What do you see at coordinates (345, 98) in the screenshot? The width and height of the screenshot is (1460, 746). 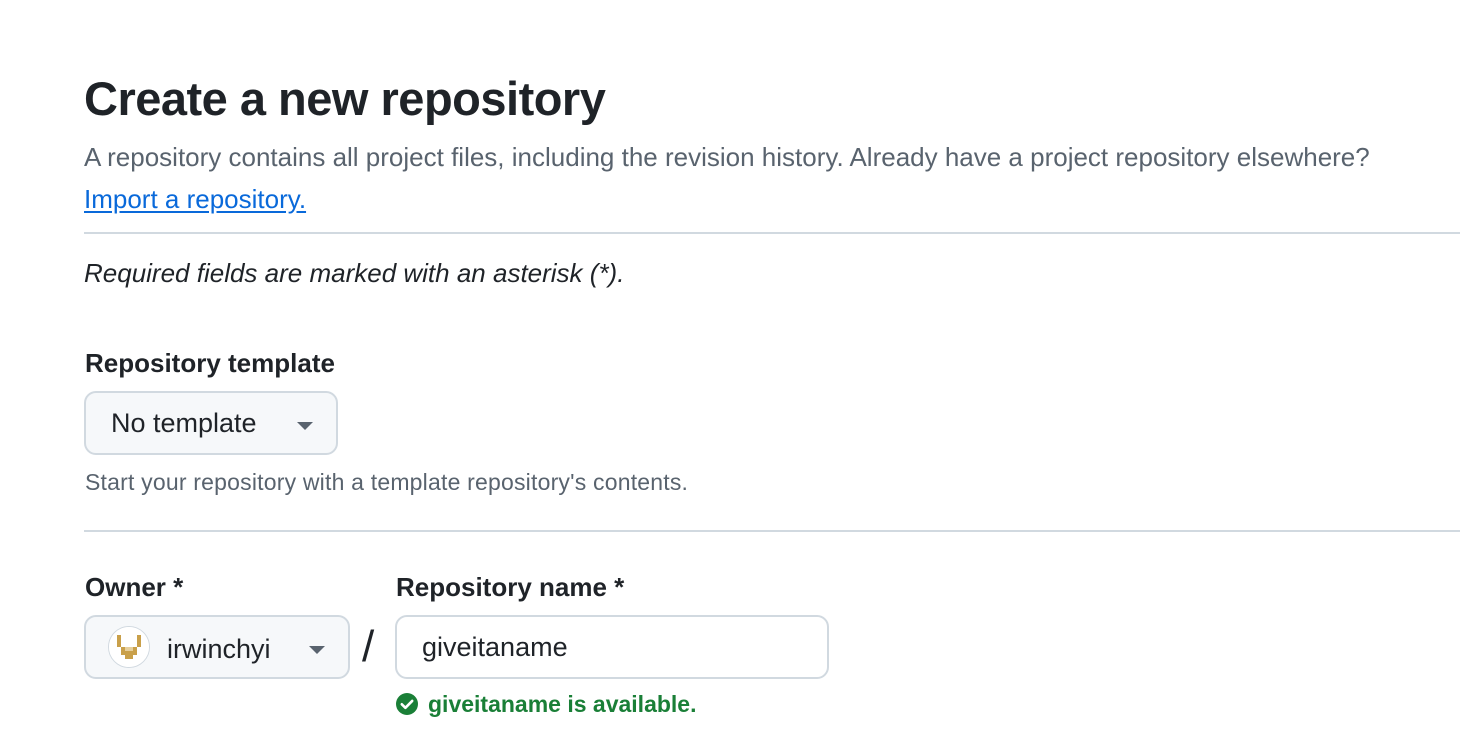 I see `page-title: Create a new repository` at bounding box center [345, 98].